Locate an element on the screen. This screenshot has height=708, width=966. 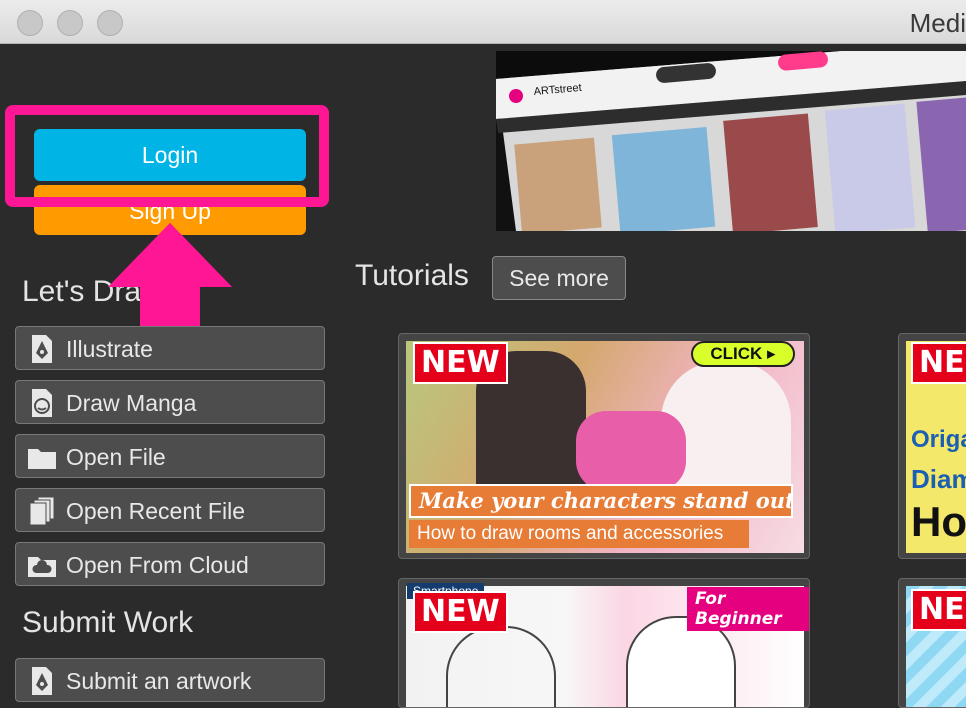
click-badge: CLICK ▸ is located at coordinates (743, 354).